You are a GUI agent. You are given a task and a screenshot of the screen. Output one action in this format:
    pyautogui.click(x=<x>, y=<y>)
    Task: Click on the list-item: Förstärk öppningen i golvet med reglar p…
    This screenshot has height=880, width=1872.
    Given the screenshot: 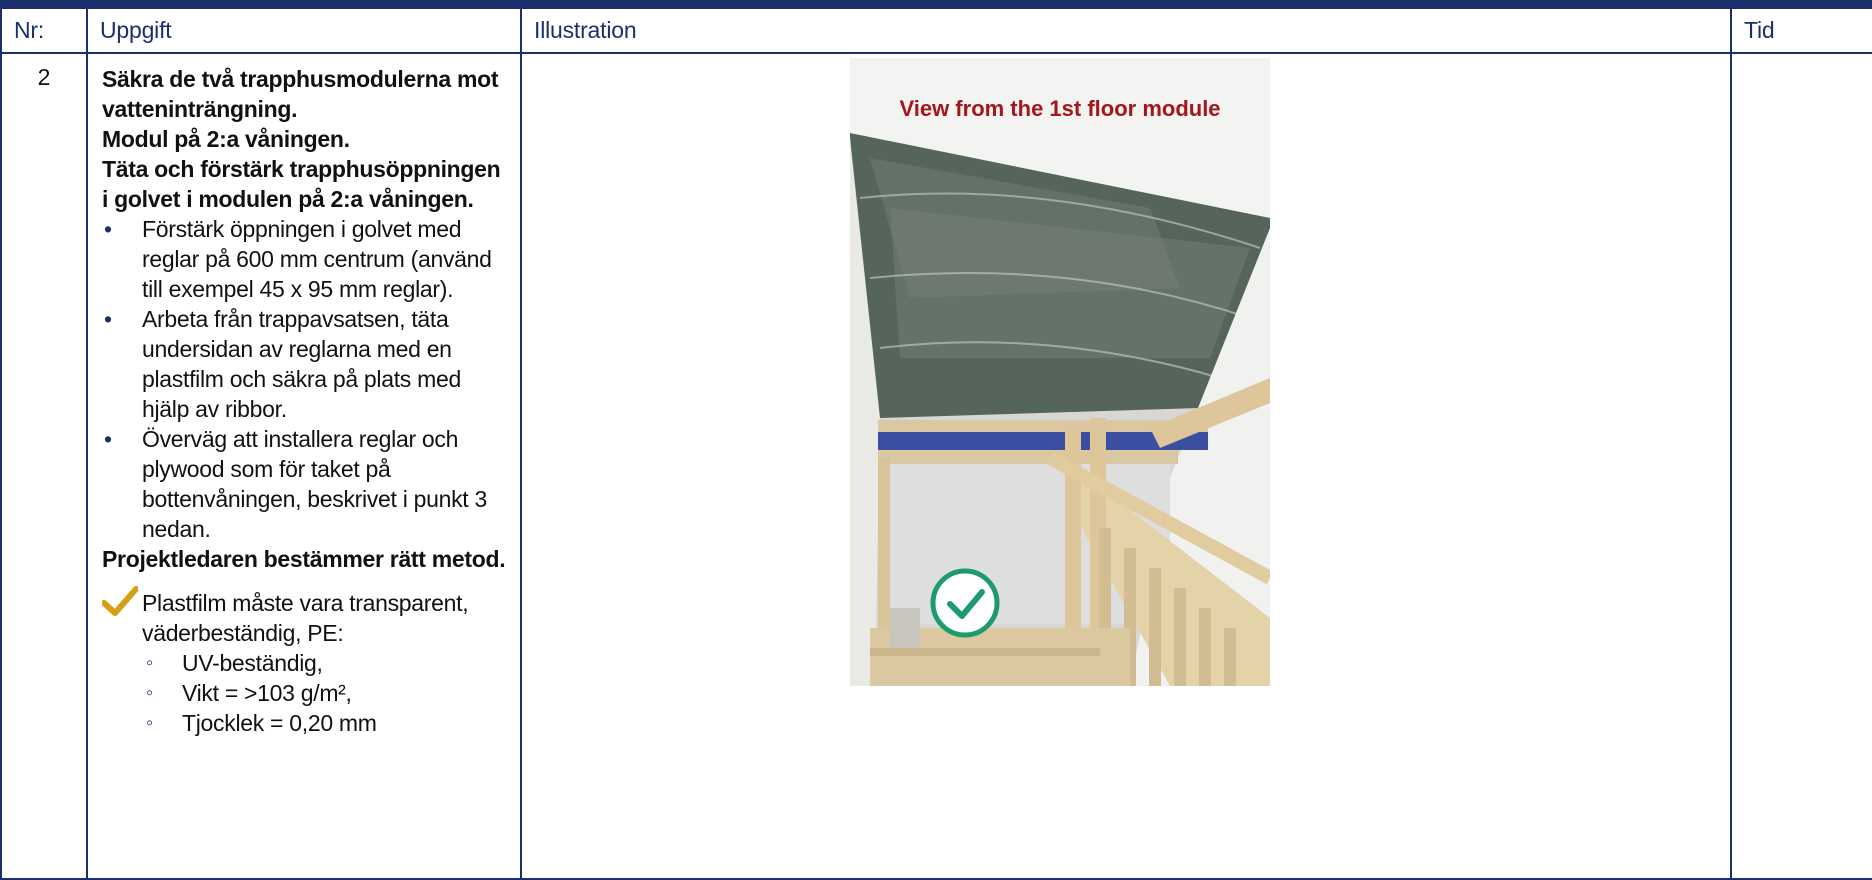 What is the action you would take?
    pyautogui.click(x=305, y=259)
    